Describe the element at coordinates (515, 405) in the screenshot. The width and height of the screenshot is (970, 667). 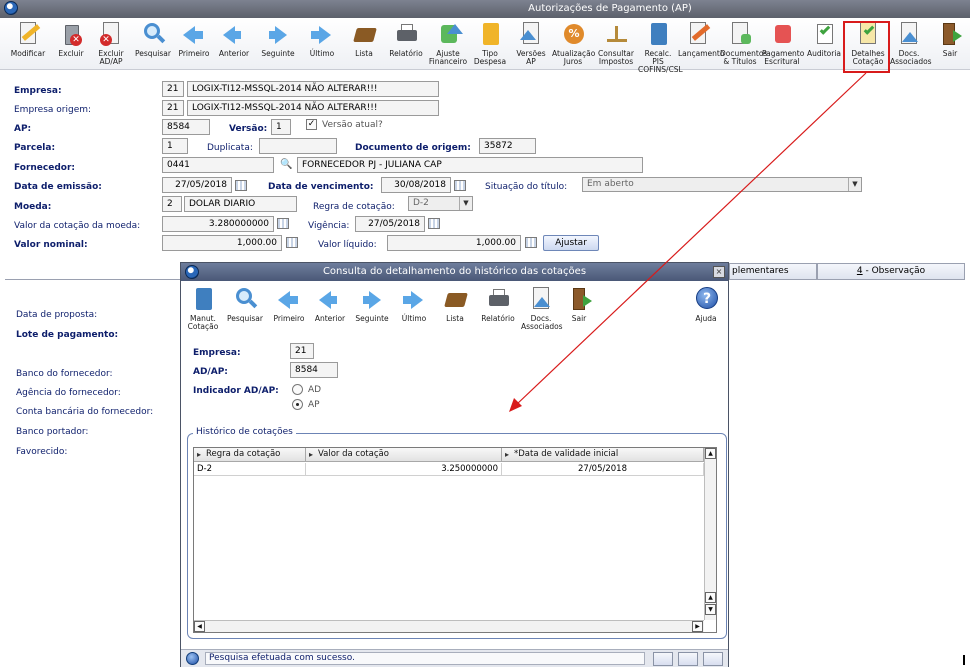
I see `arrow-head` at that location.